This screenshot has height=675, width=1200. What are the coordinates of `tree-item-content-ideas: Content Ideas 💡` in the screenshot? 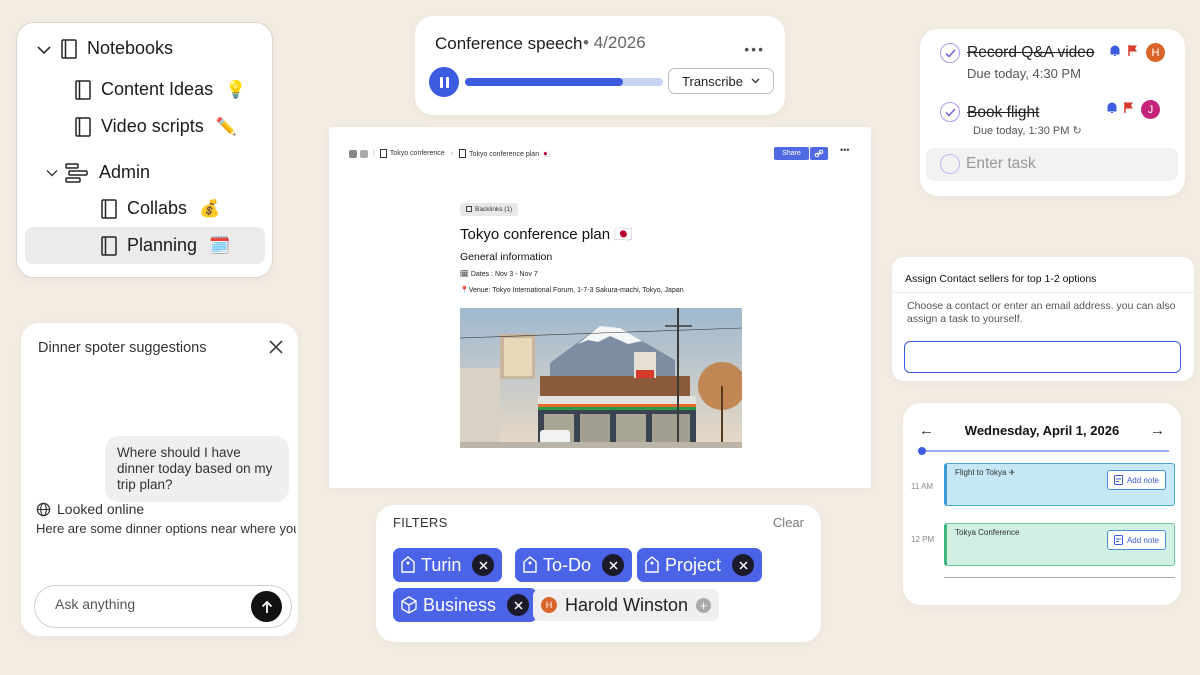 It's located at (160, 89).